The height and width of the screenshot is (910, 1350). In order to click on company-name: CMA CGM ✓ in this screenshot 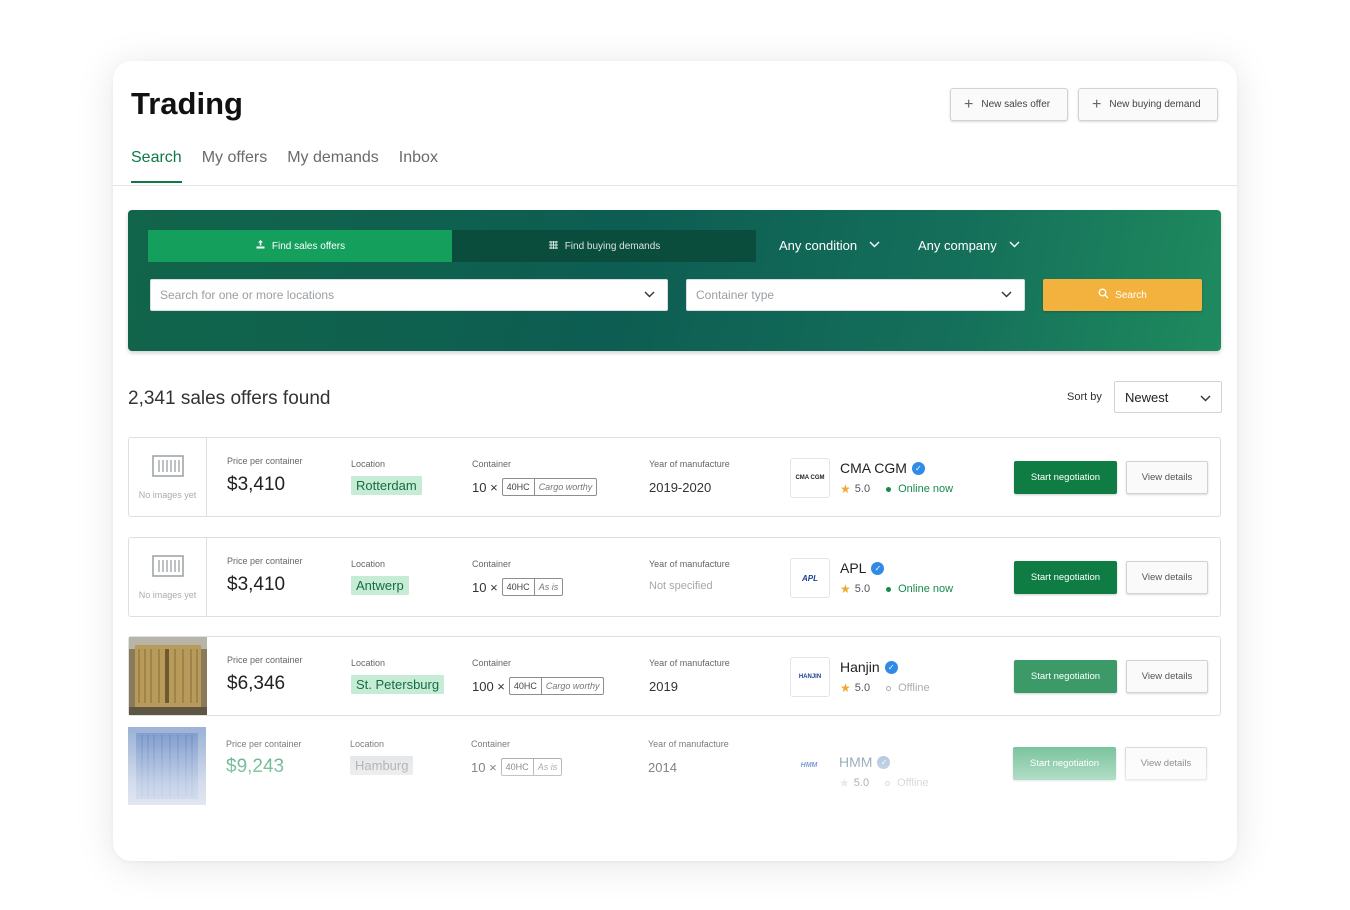, I will do `click(882, 468)`.